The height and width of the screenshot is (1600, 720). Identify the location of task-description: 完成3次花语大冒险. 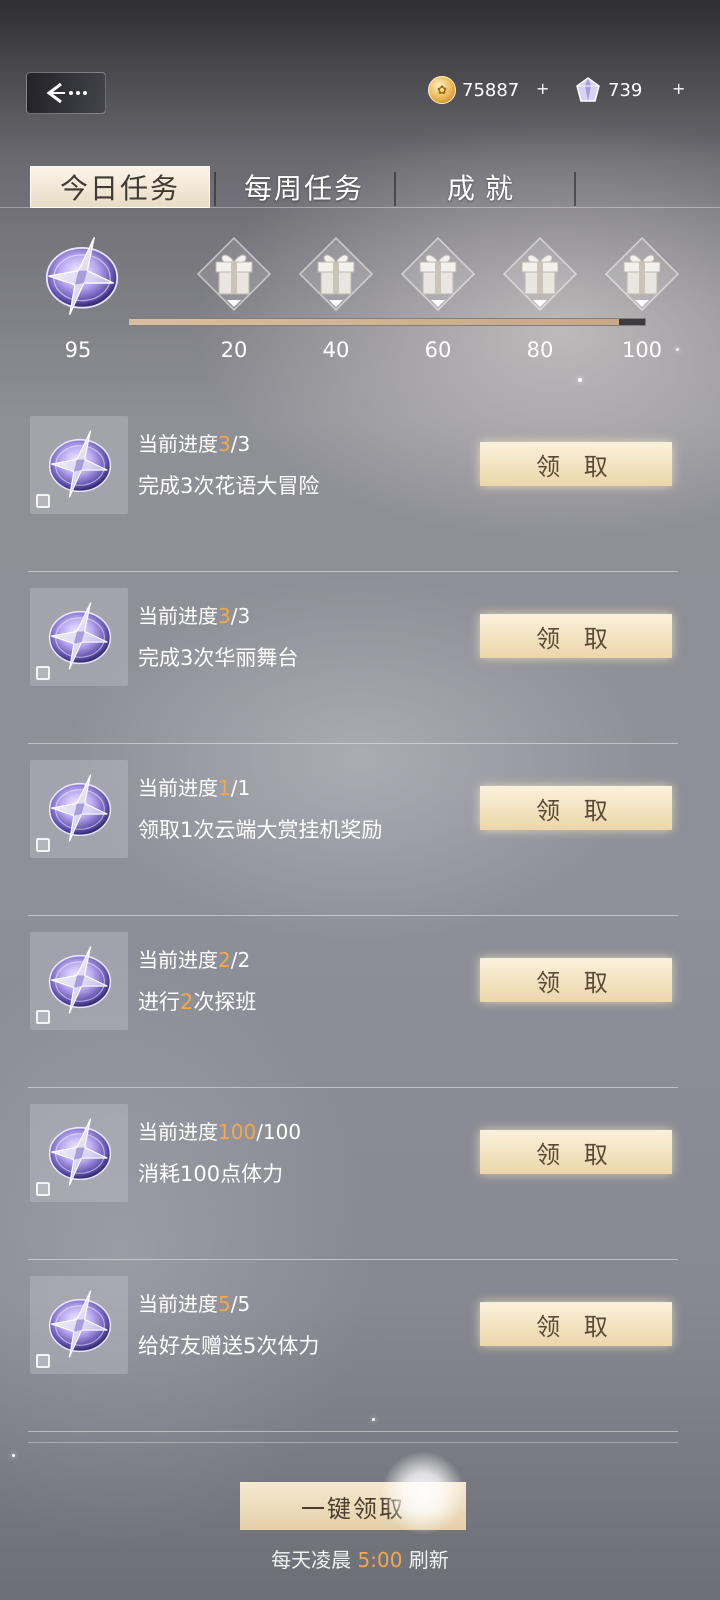
(229, 486).